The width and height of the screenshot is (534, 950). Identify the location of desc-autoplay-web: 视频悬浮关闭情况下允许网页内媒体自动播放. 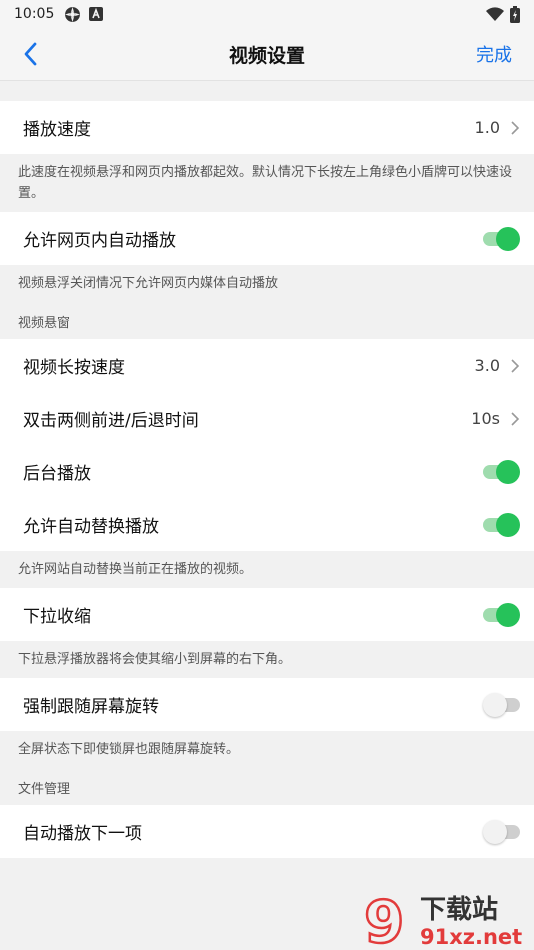
(148, 283).